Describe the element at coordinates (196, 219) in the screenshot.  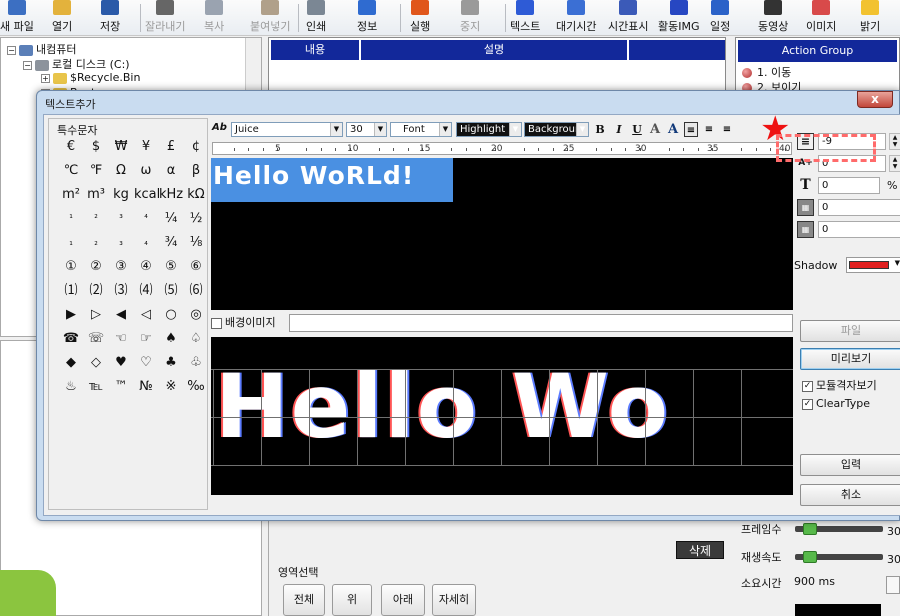
I see `special-char-button: ½` at that location.